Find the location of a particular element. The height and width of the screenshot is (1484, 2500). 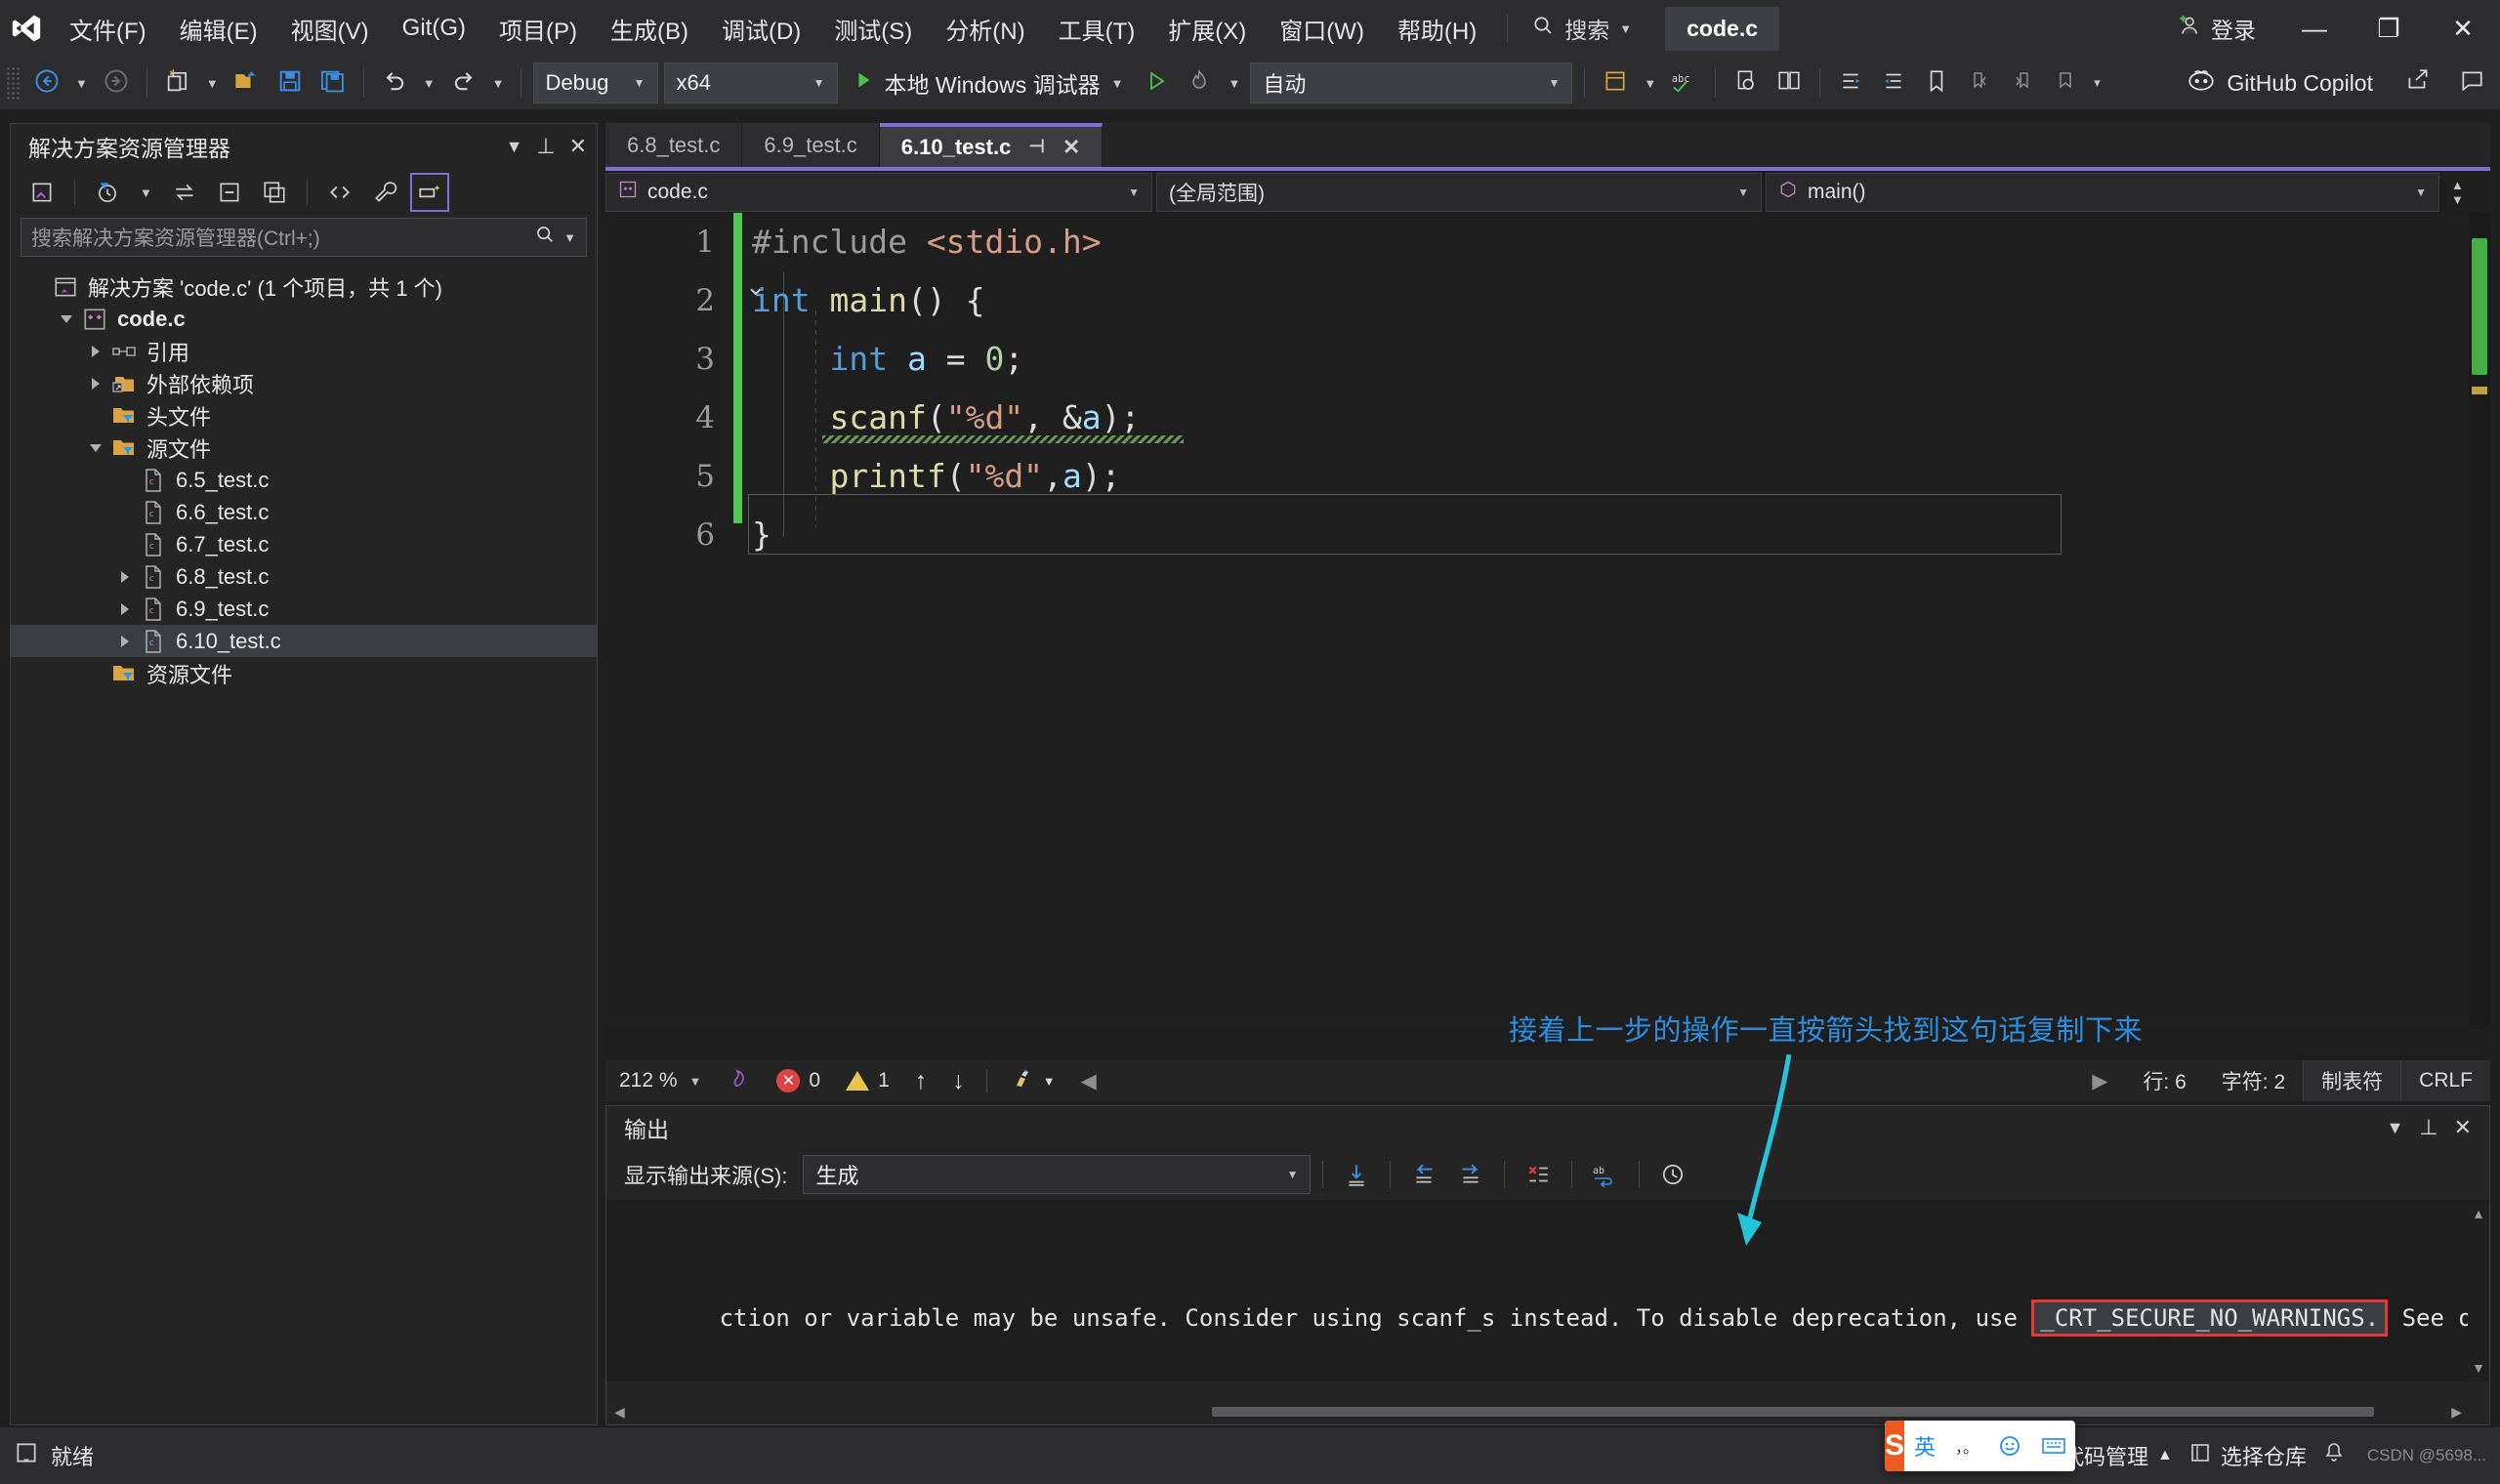

tree-item: c 6.8_test.c is located at coordinates (304, 576).